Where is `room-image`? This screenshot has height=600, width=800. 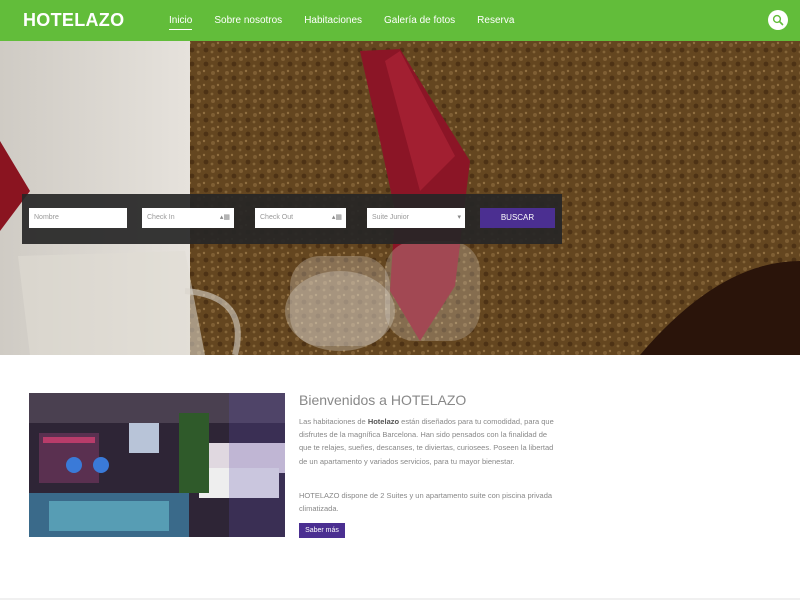
room-image is located at coordinates (157, 465).